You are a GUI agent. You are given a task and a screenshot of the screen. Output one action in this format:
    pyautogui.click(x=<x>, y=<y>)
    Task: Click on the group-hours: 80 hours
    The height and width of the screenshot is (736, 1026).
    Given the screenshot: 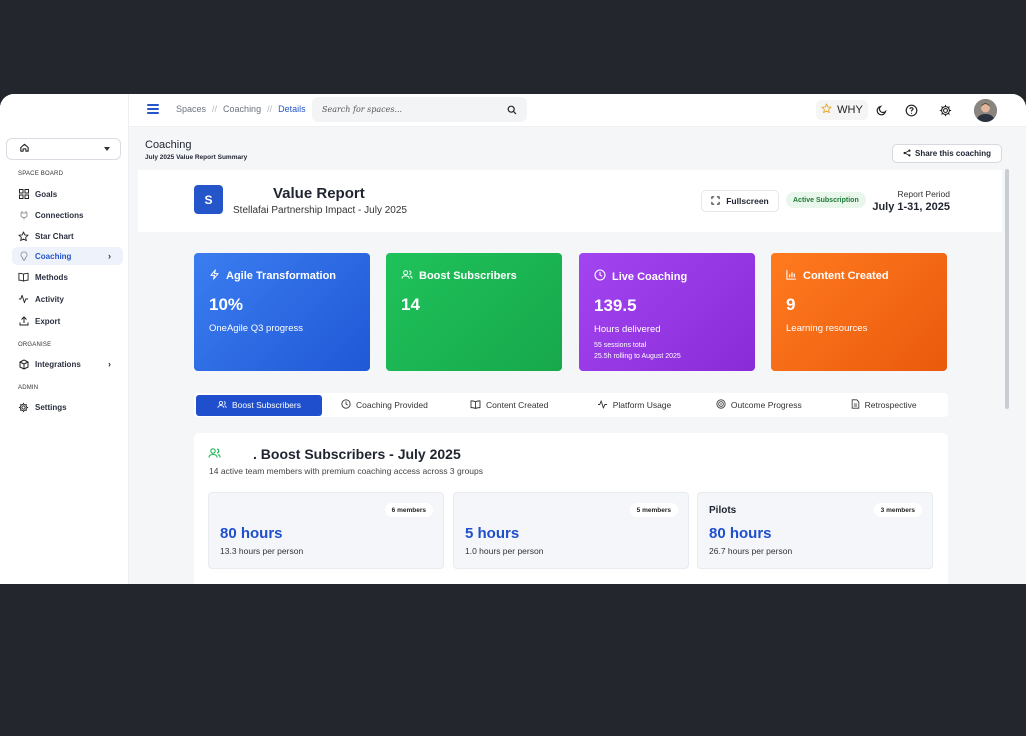 What is the action you would take?
    pyautogui.click(x=251, y=533)
    